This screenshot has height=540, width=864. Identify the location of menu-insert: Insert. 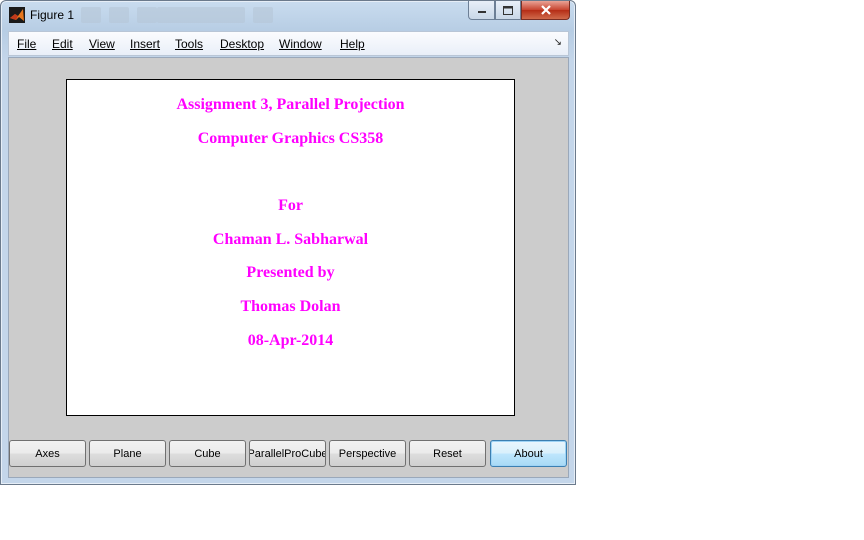
(145, 44).